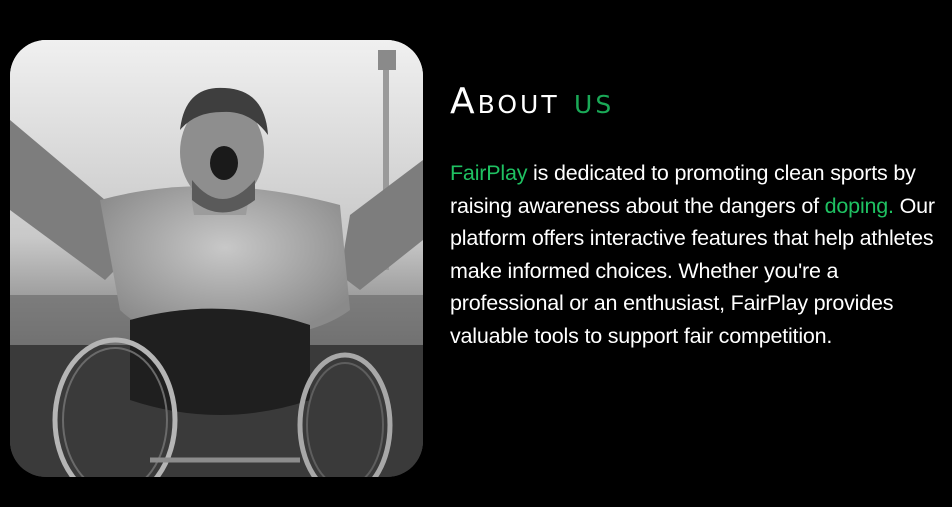 This screenshot has height=507, width=952. Describe the element at coordinates (695, 102) in the screenshot. I see `section-title: About us` at that location.